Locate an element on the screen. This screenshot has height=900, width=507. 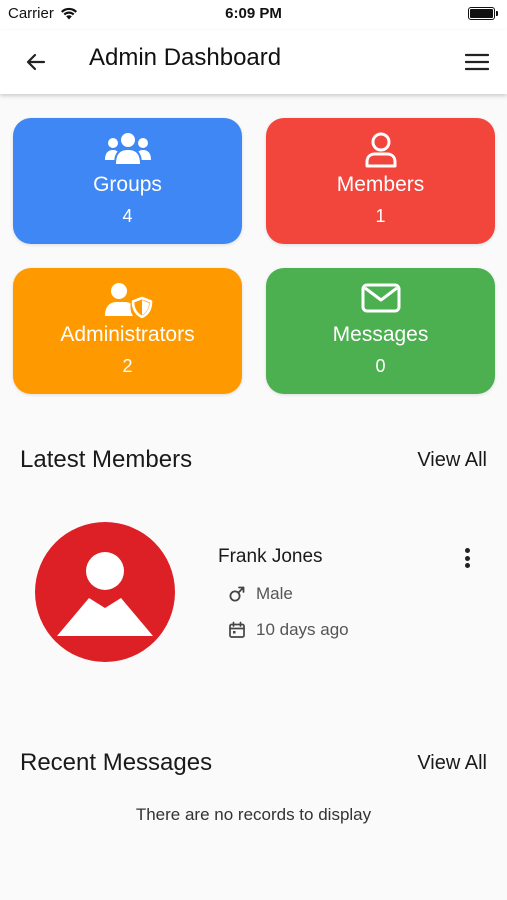
member-gender: Male is located at coordinates (260, 594).